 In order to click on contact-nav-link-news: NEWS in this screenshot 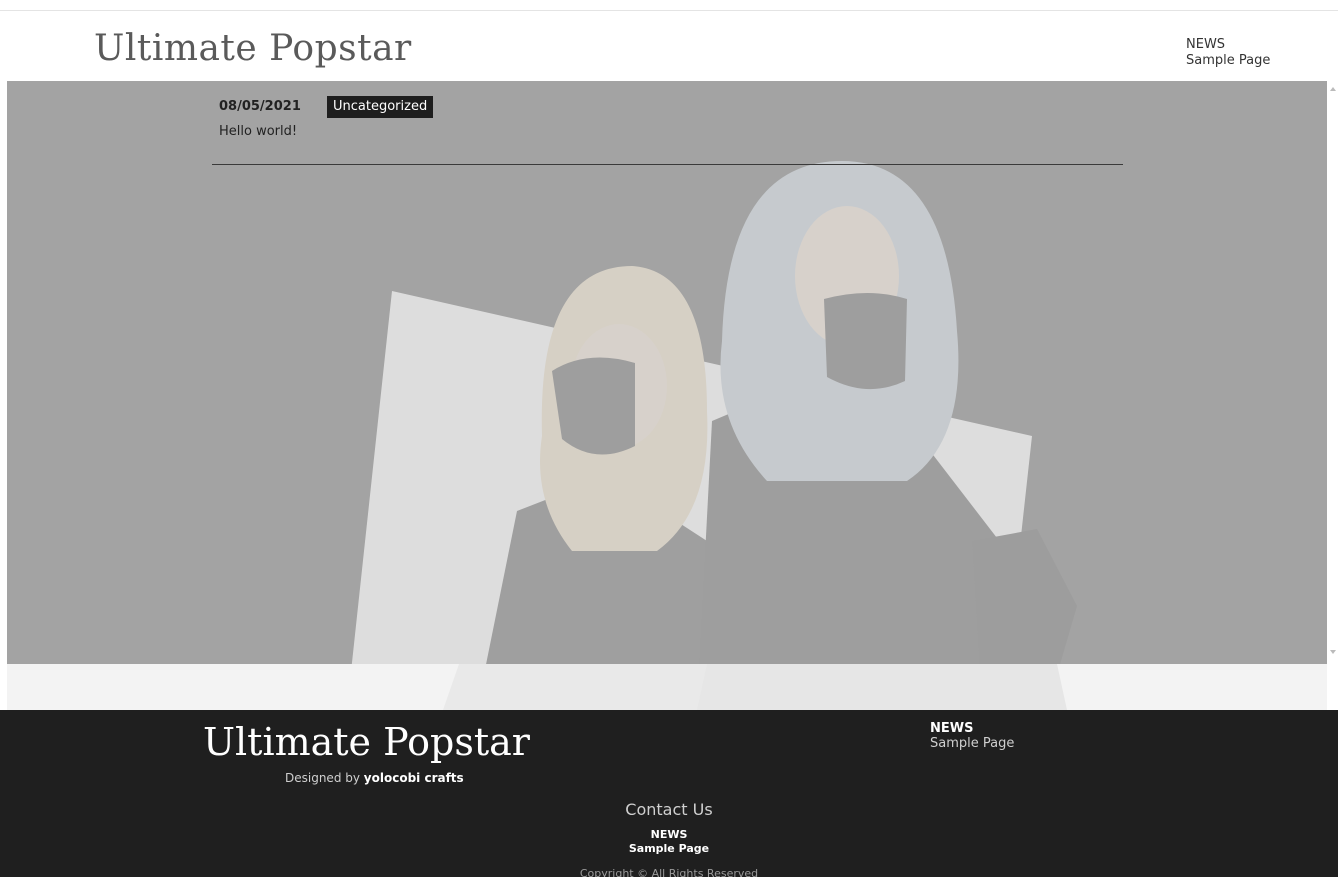, I will do `click(669, 835)`.